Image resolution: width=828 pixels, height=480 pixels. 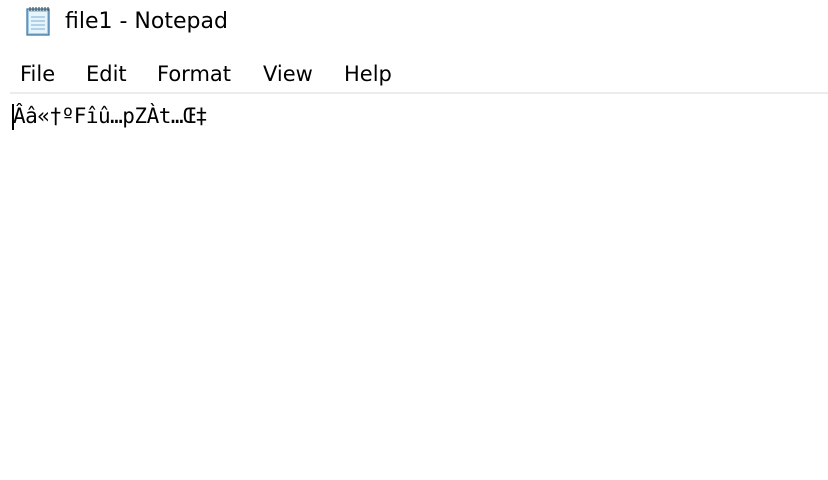 I want to click on menu-divider, so click(x=419, y=93).